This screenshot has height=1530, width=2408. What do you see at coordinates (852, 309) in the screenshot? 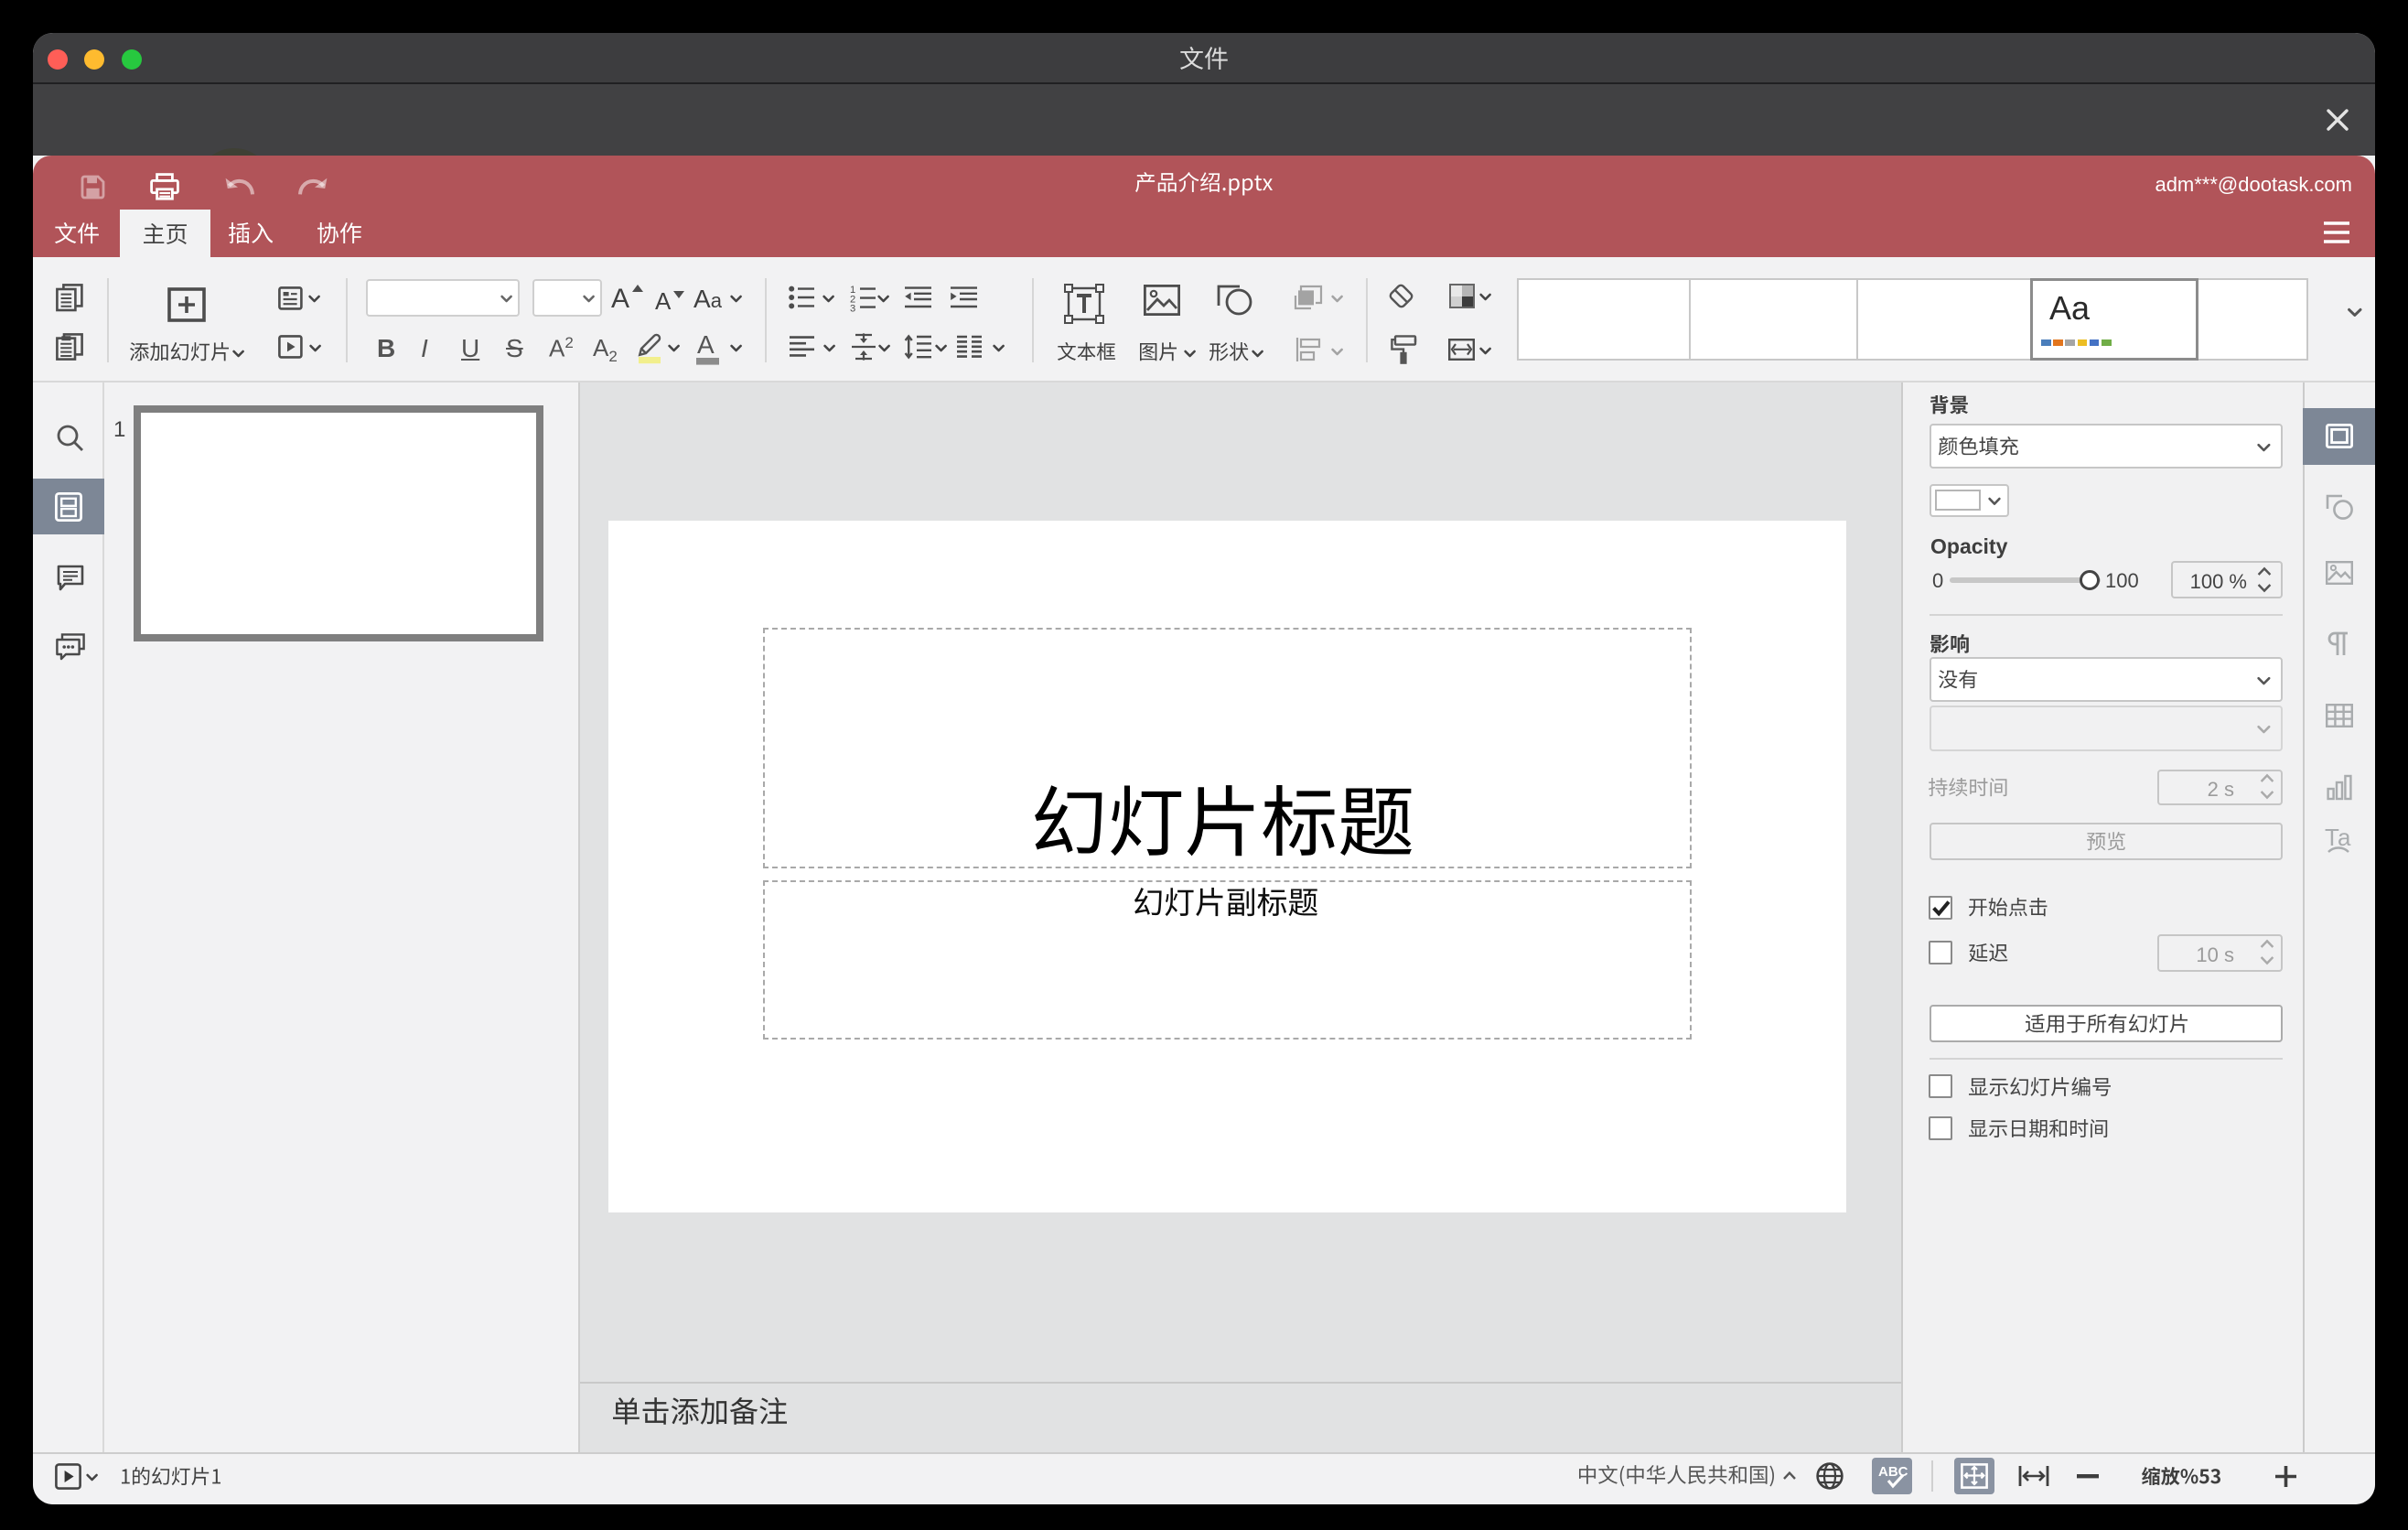
I see `svg-text: 3` at bounding box center [852, 309].